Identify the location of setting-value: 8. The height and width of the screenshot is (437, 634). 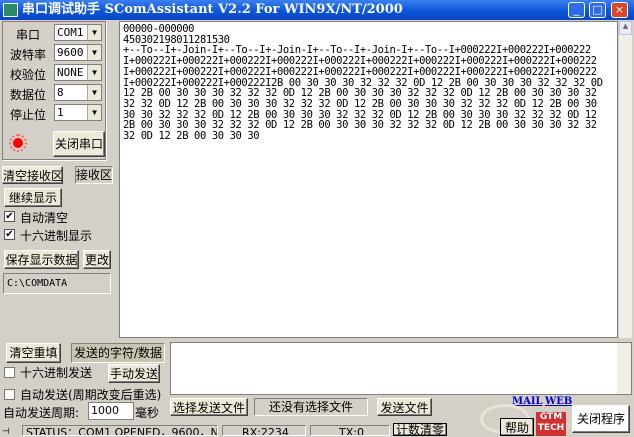
(60, 92).